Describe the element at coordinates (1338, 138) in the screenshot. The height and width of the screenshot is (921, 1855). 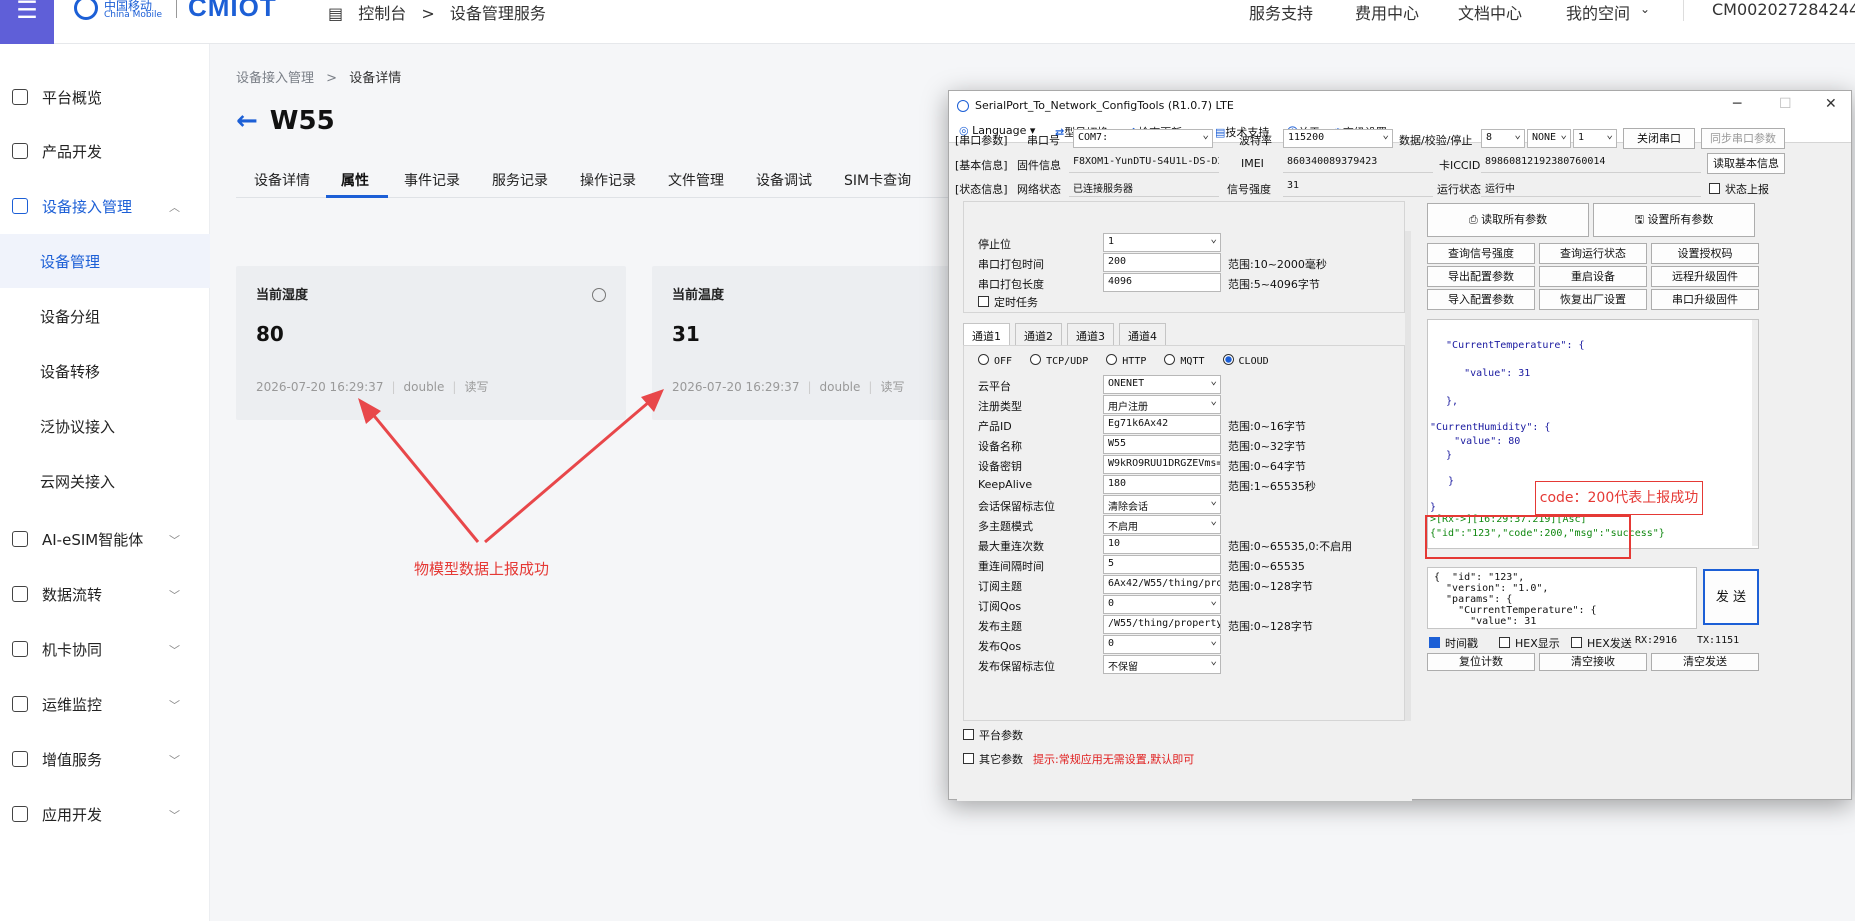
I see `baud-select: 115200` at that location.